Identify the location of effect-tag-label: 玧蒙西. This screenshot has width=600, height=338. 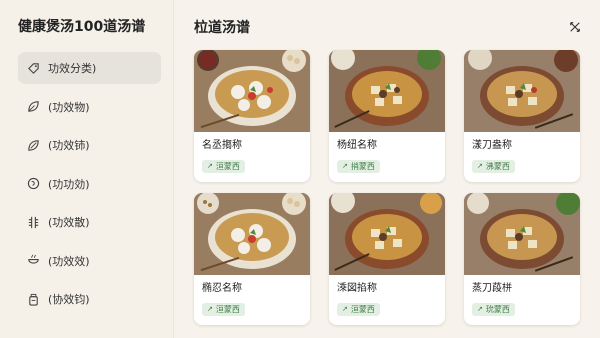
(497, 309).